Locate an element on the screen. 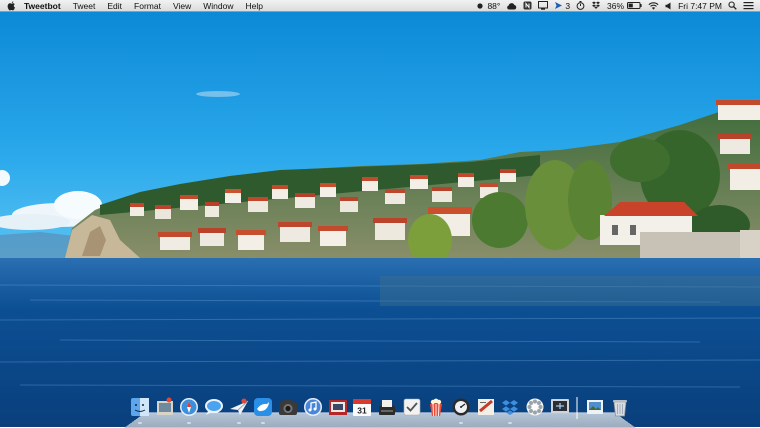 Image resolution: width=760 pixels, height=428 pixels. finder-icon is located at coordinates (140, 410).